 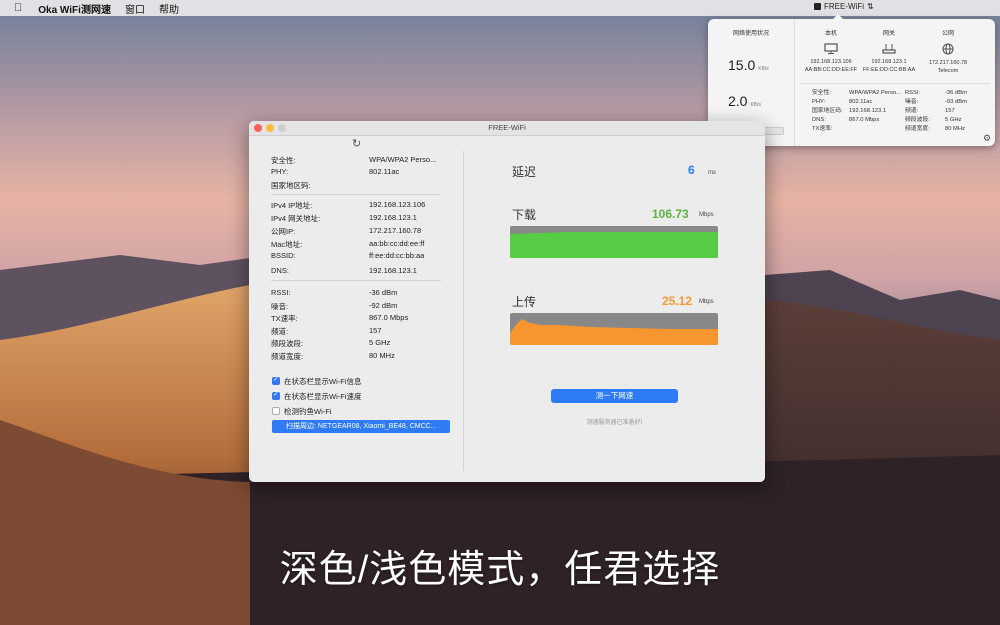 What do you see at coordinates (677, 301) in the screenshot?
I see `upload-value: 25.12` at bounding box center [677, 301].